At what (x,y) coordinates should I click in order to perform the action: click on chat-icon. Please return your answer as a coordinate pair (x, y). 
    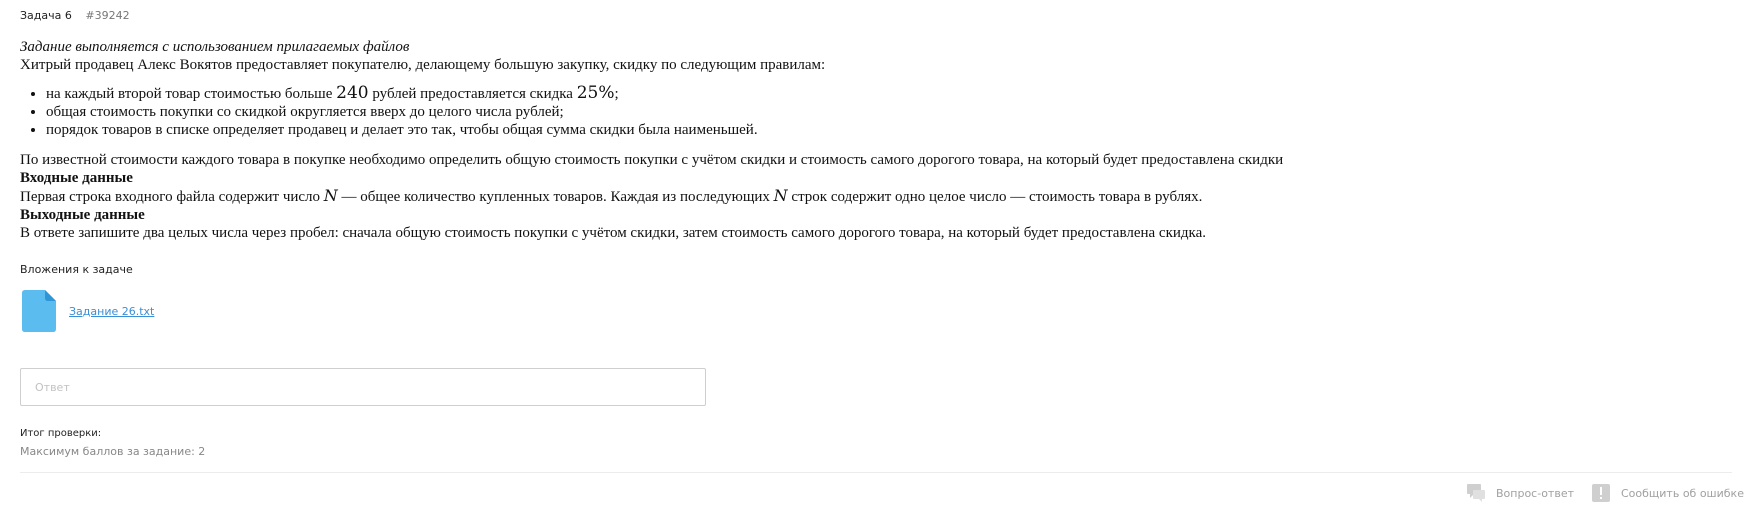
    Looking at the image, I should click on (1476, 493).